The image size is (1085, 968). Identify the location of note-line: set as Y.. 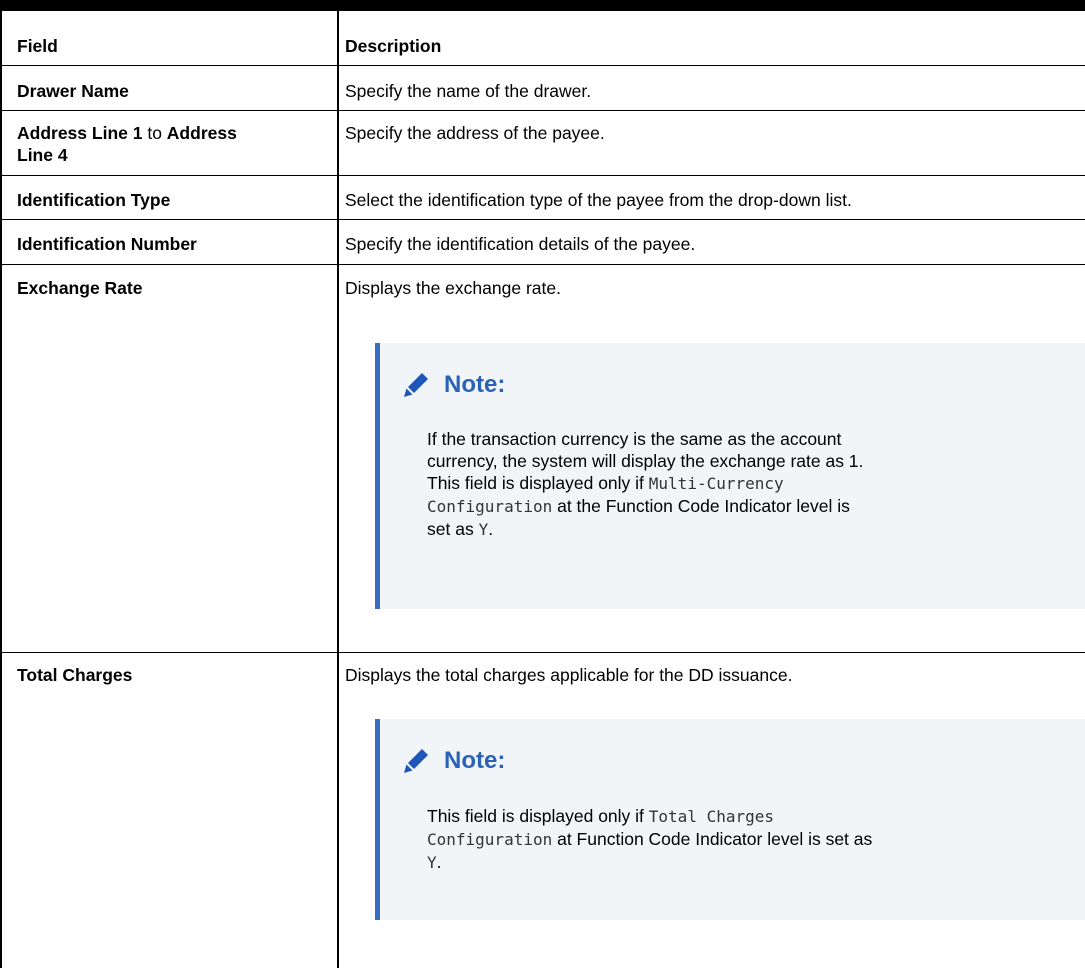
(645, 529).